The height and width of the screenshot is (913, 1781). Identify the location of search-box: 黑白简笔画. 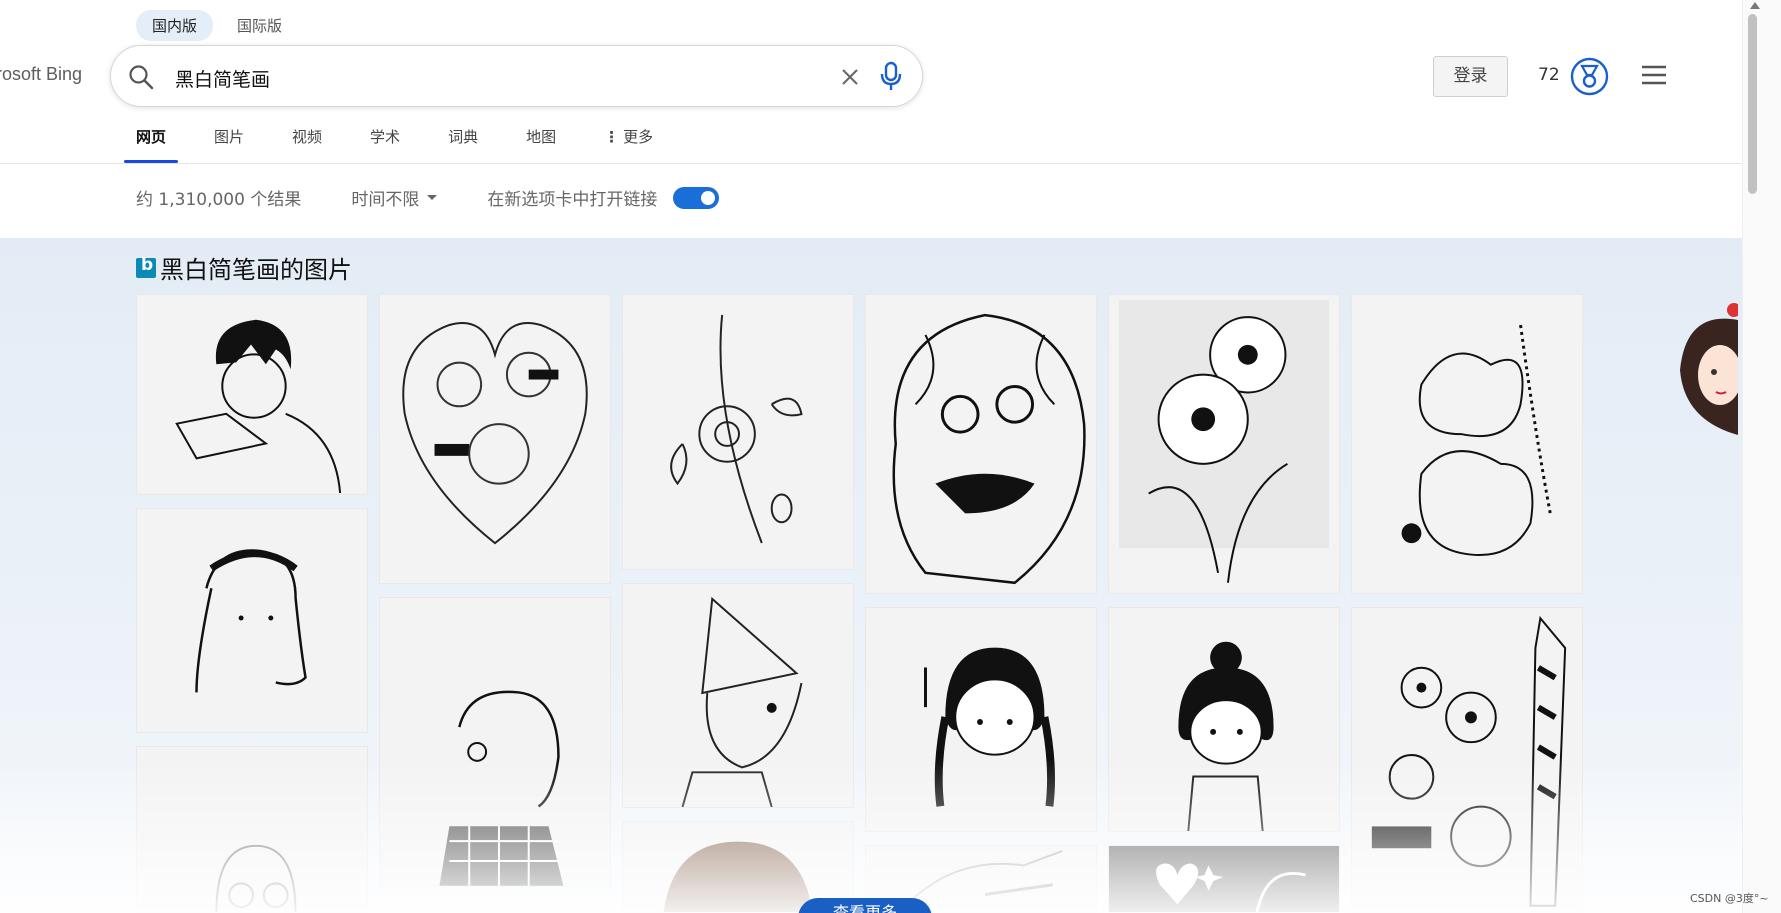
(516, 76).